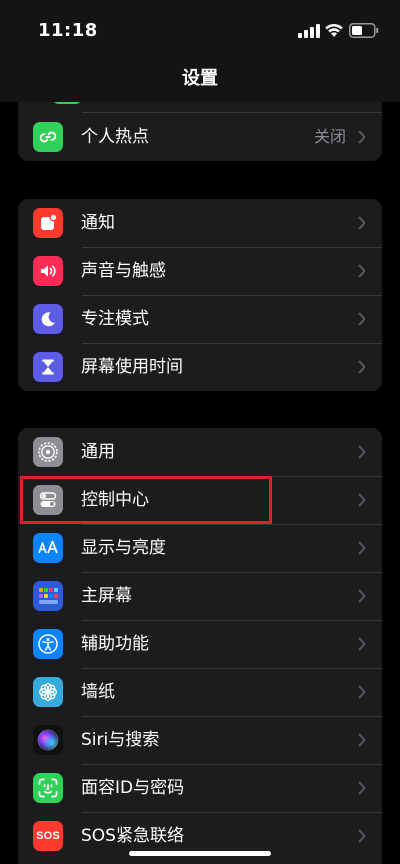  Describe the element at coordinates (98, 692) in the screenshot. I see `row-label: 墙纸` at that location.